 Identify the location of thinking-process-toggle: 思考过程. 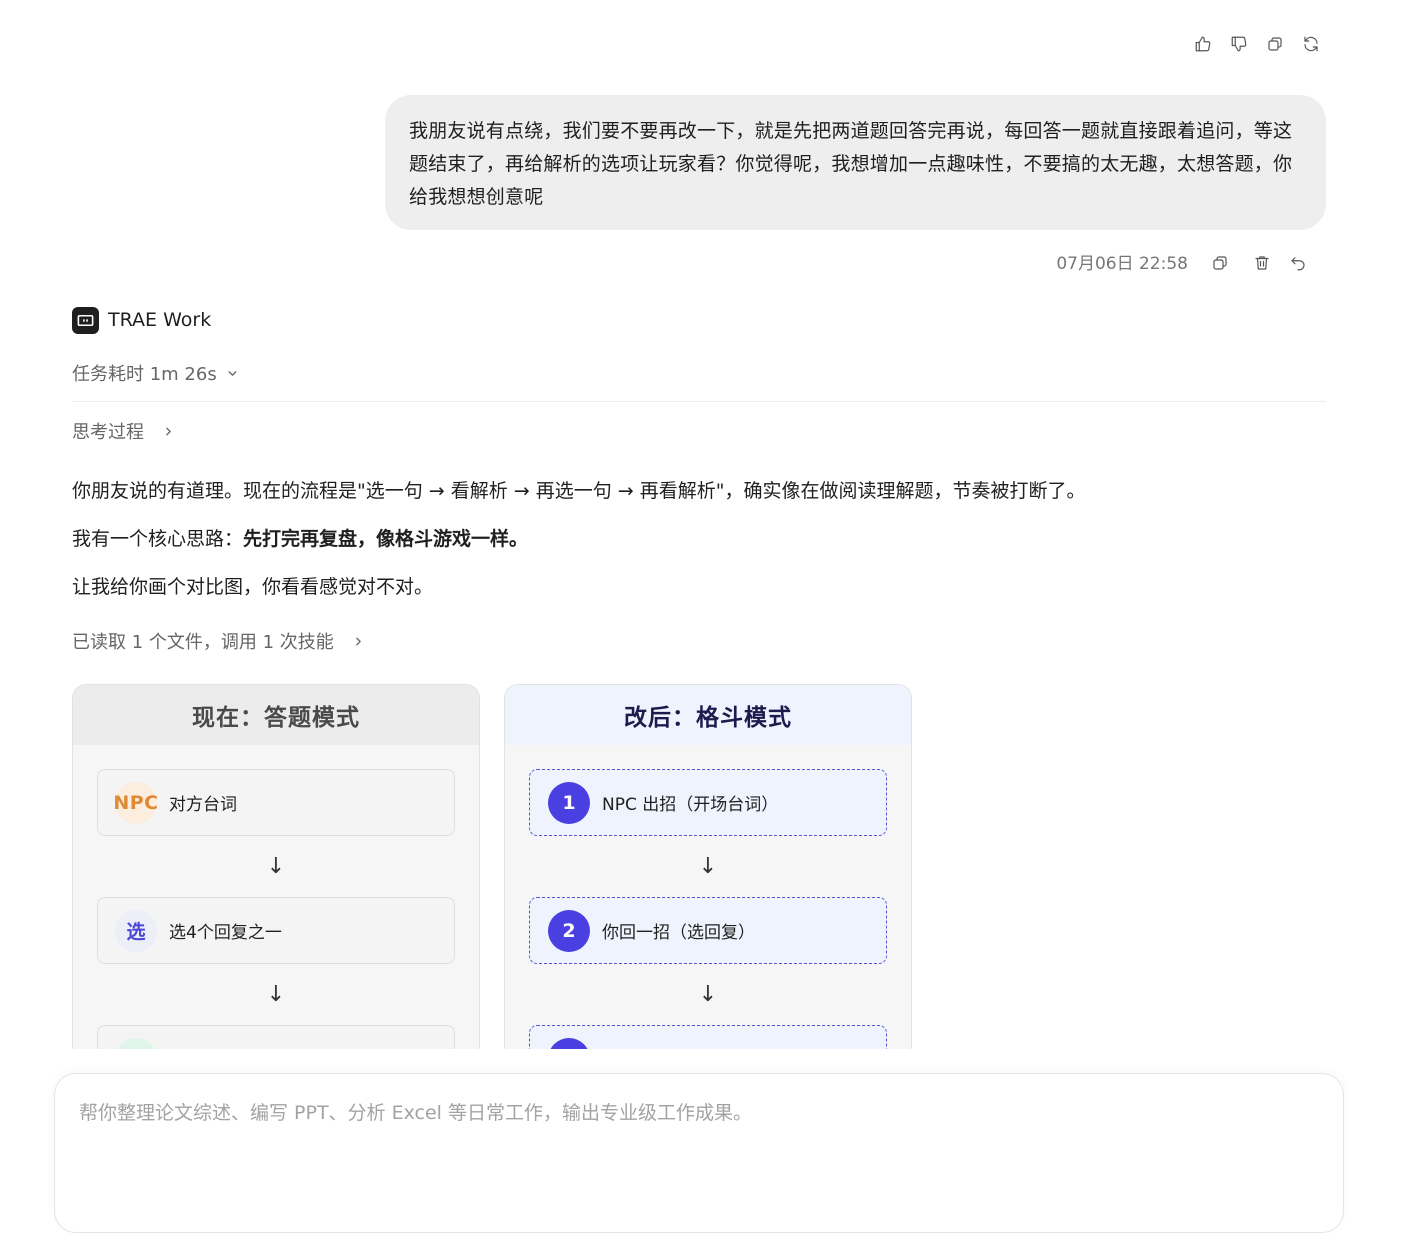
(123, 433).